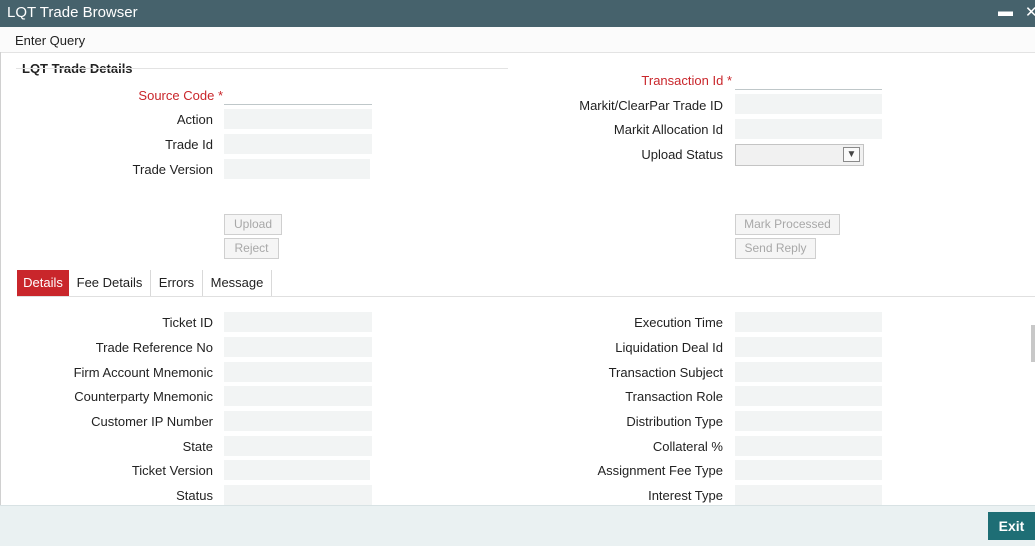  What do you see at coordinates (177, 283) in the screenshot?
I see `tab-errors: Errors` at bounding box center [177, 283].